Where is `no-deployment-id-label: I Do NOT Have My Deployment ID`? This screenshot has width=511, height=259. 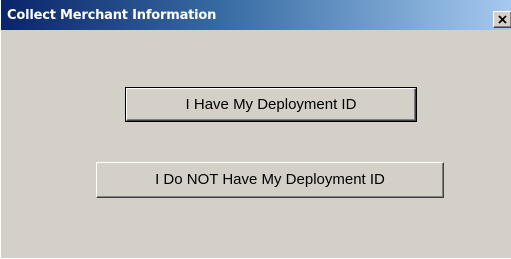
no-deployment-id-label: I Do NOT Have My Deployment ID is located at coordinates (270, 179).